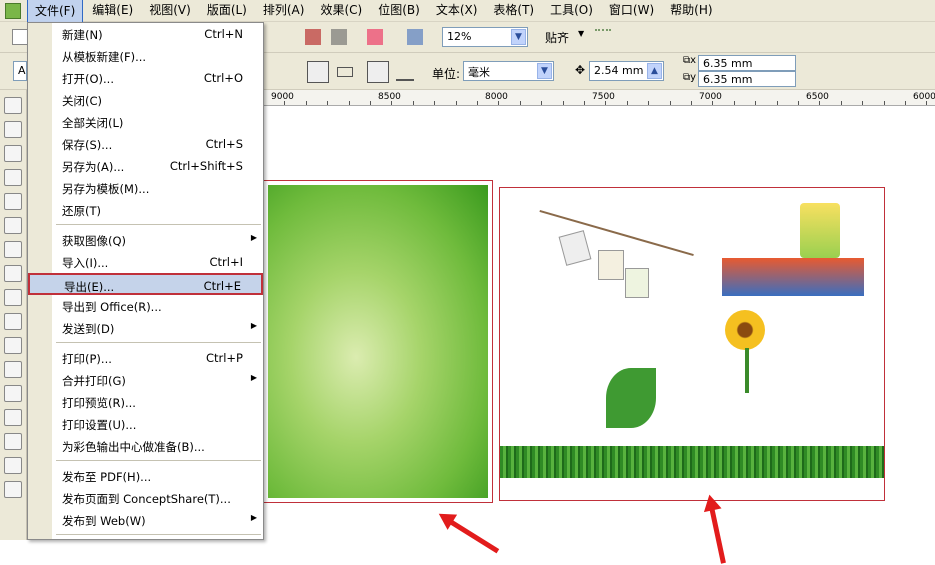 The height and width of the screenshot is (565, 935). Describe the element at coordinates (415, 37) in the screenshot. I see `welcome-screen-icon` at that location.